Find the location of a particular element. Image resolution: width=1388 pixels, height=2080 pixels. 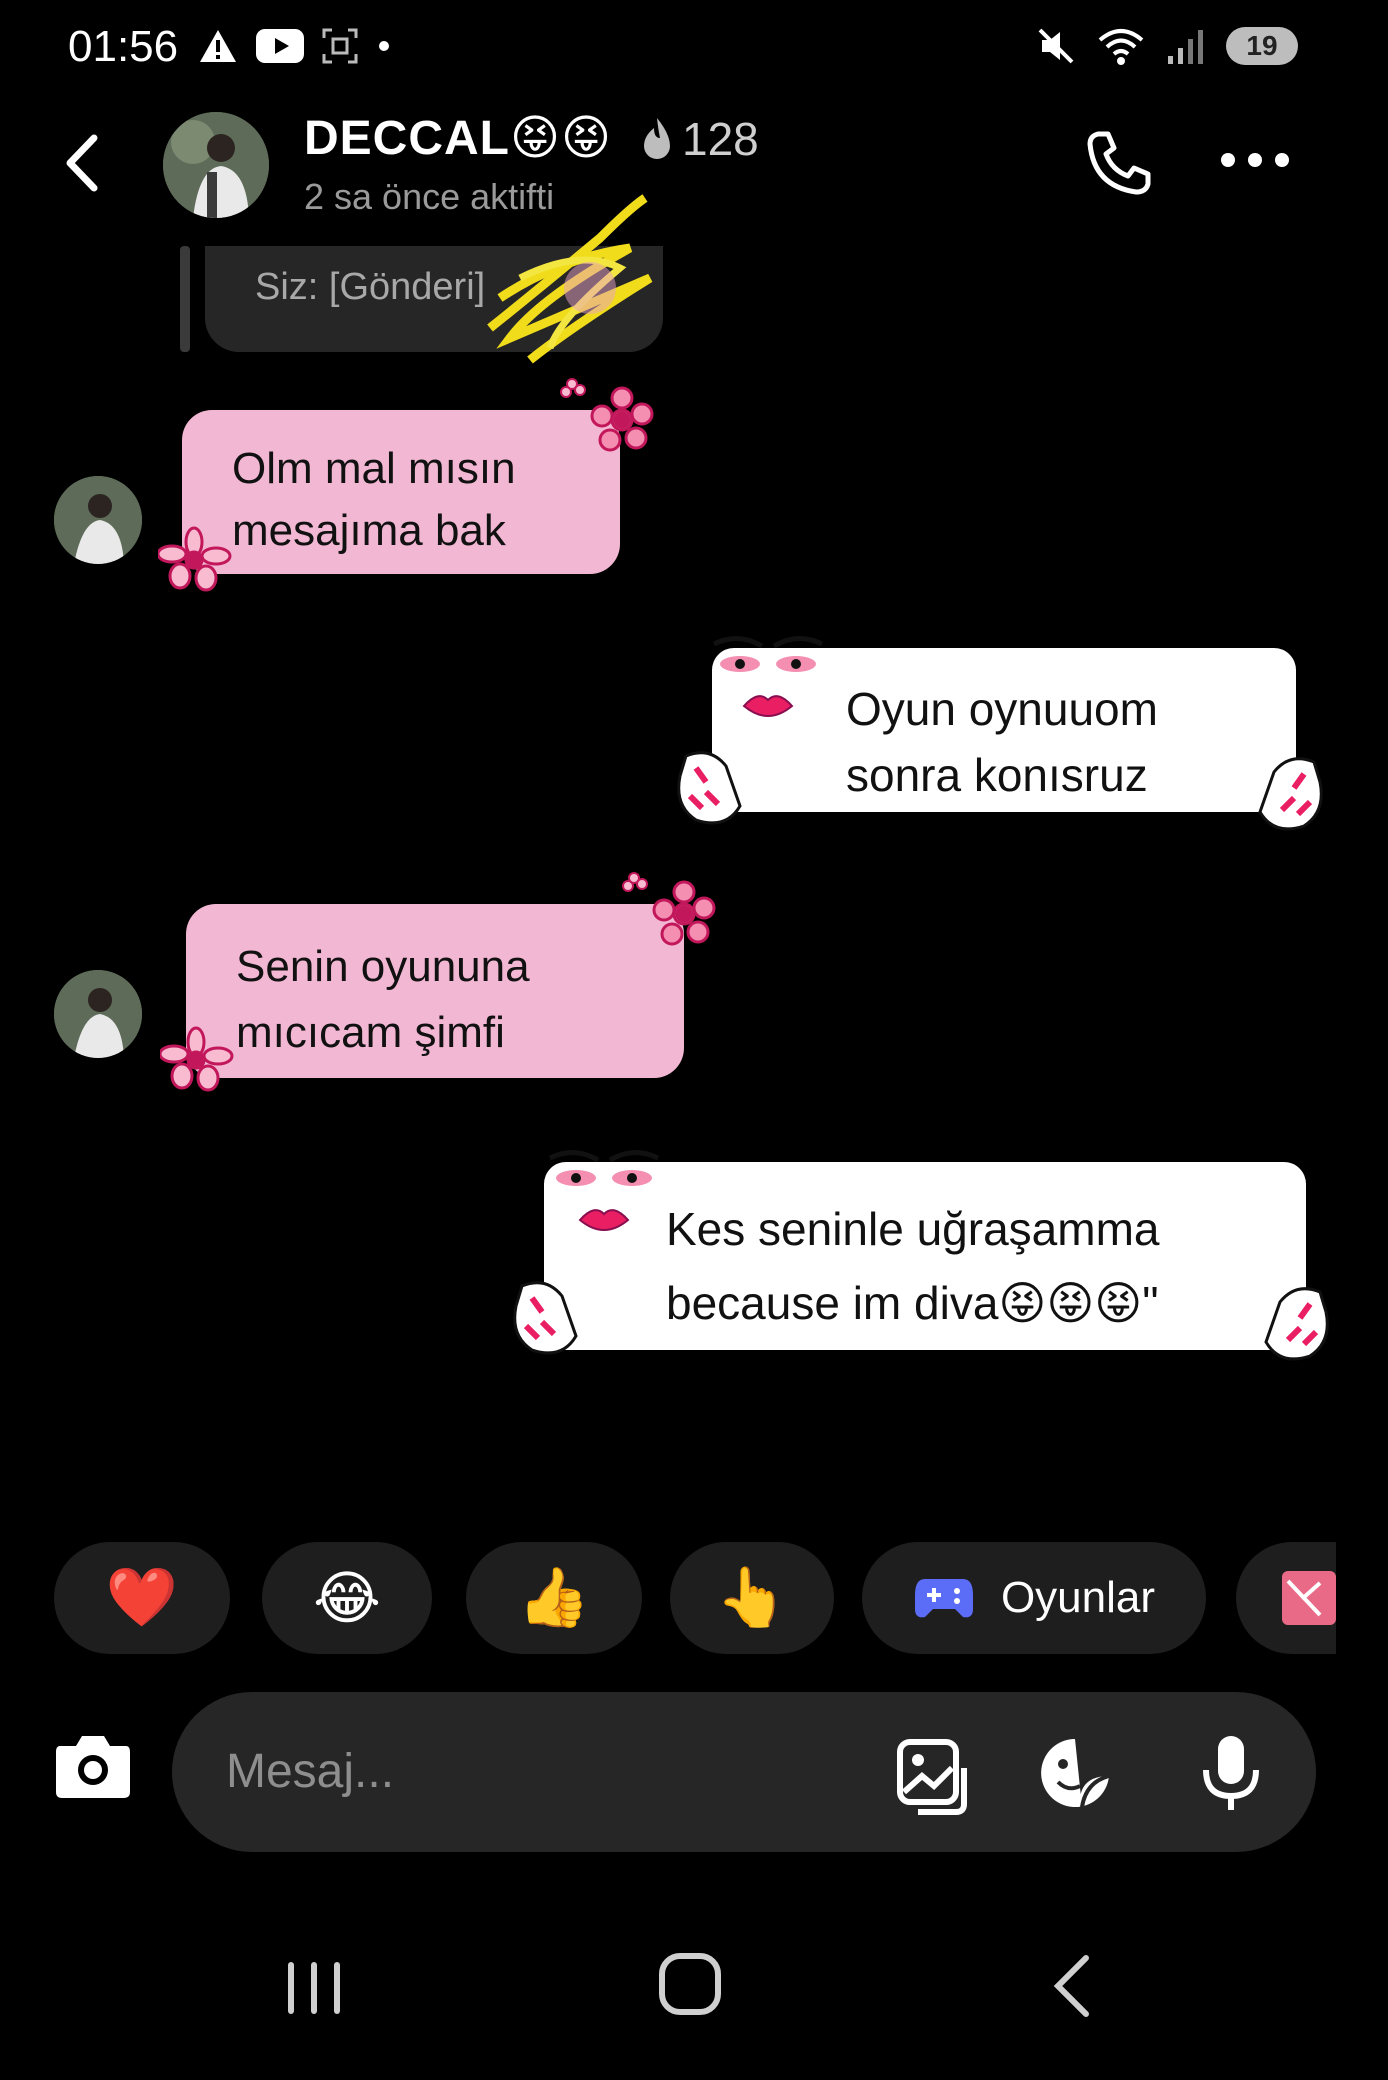

quick-thumbs-up-button: 👍 is located at coordinates (554, 1598).